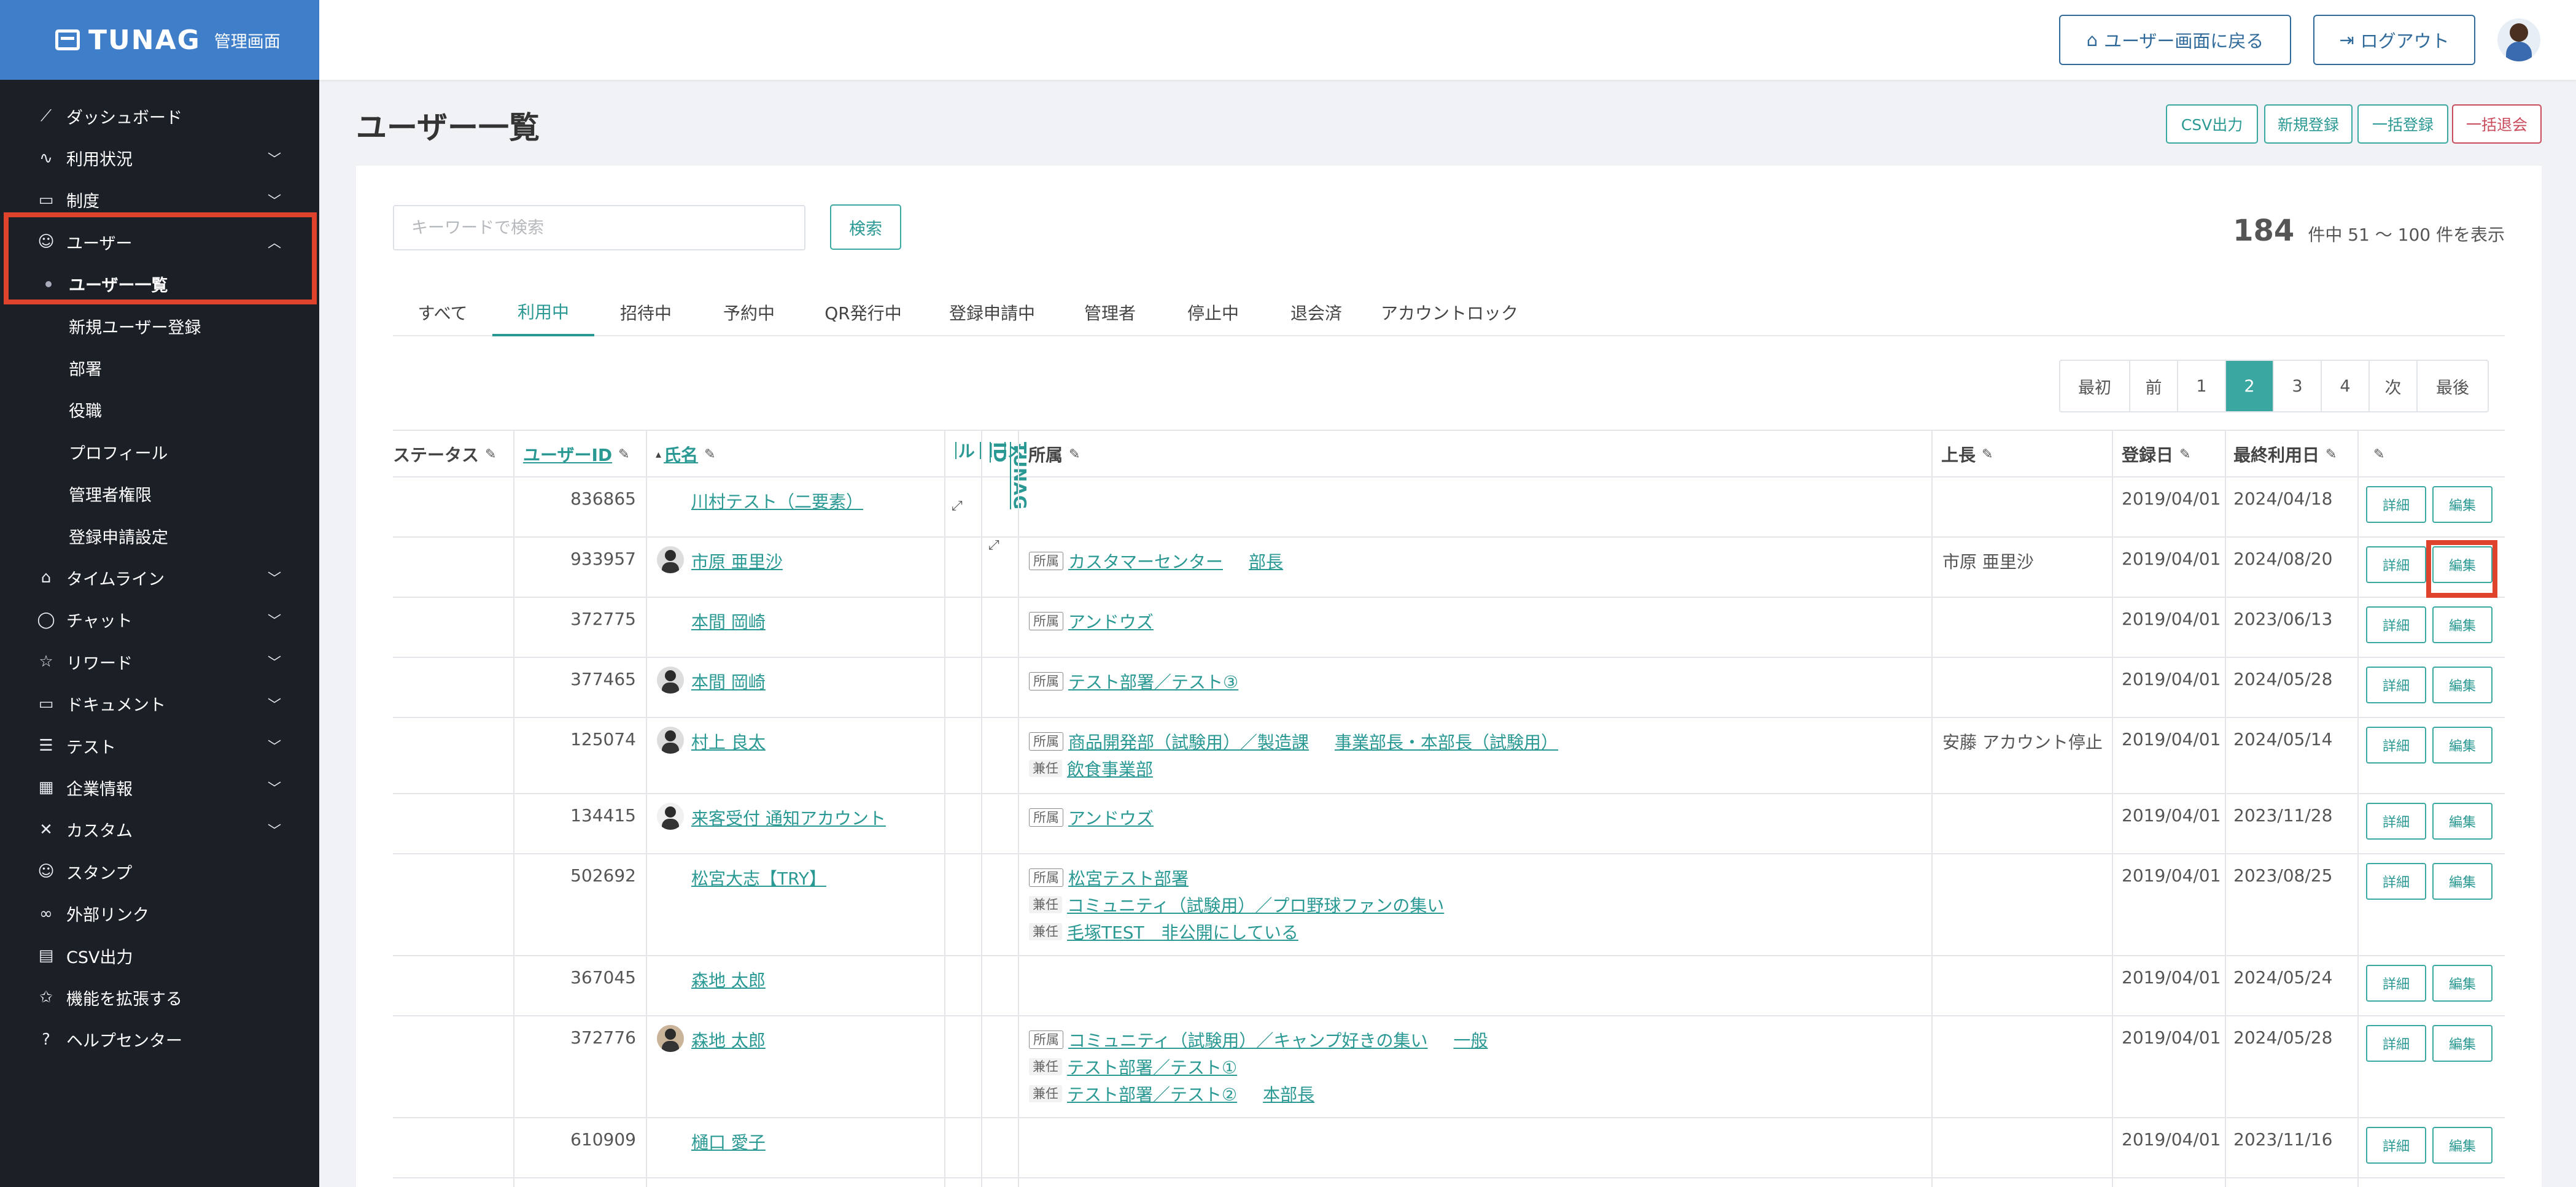 This screenshot has width=2576, height=1187. What do you see at coordinates (1247, 1040) in the screenshot?
I see `dept-link: コミュニティ（試験用）／キャンプ好きの集い` at bounding box center [1247, 1040].